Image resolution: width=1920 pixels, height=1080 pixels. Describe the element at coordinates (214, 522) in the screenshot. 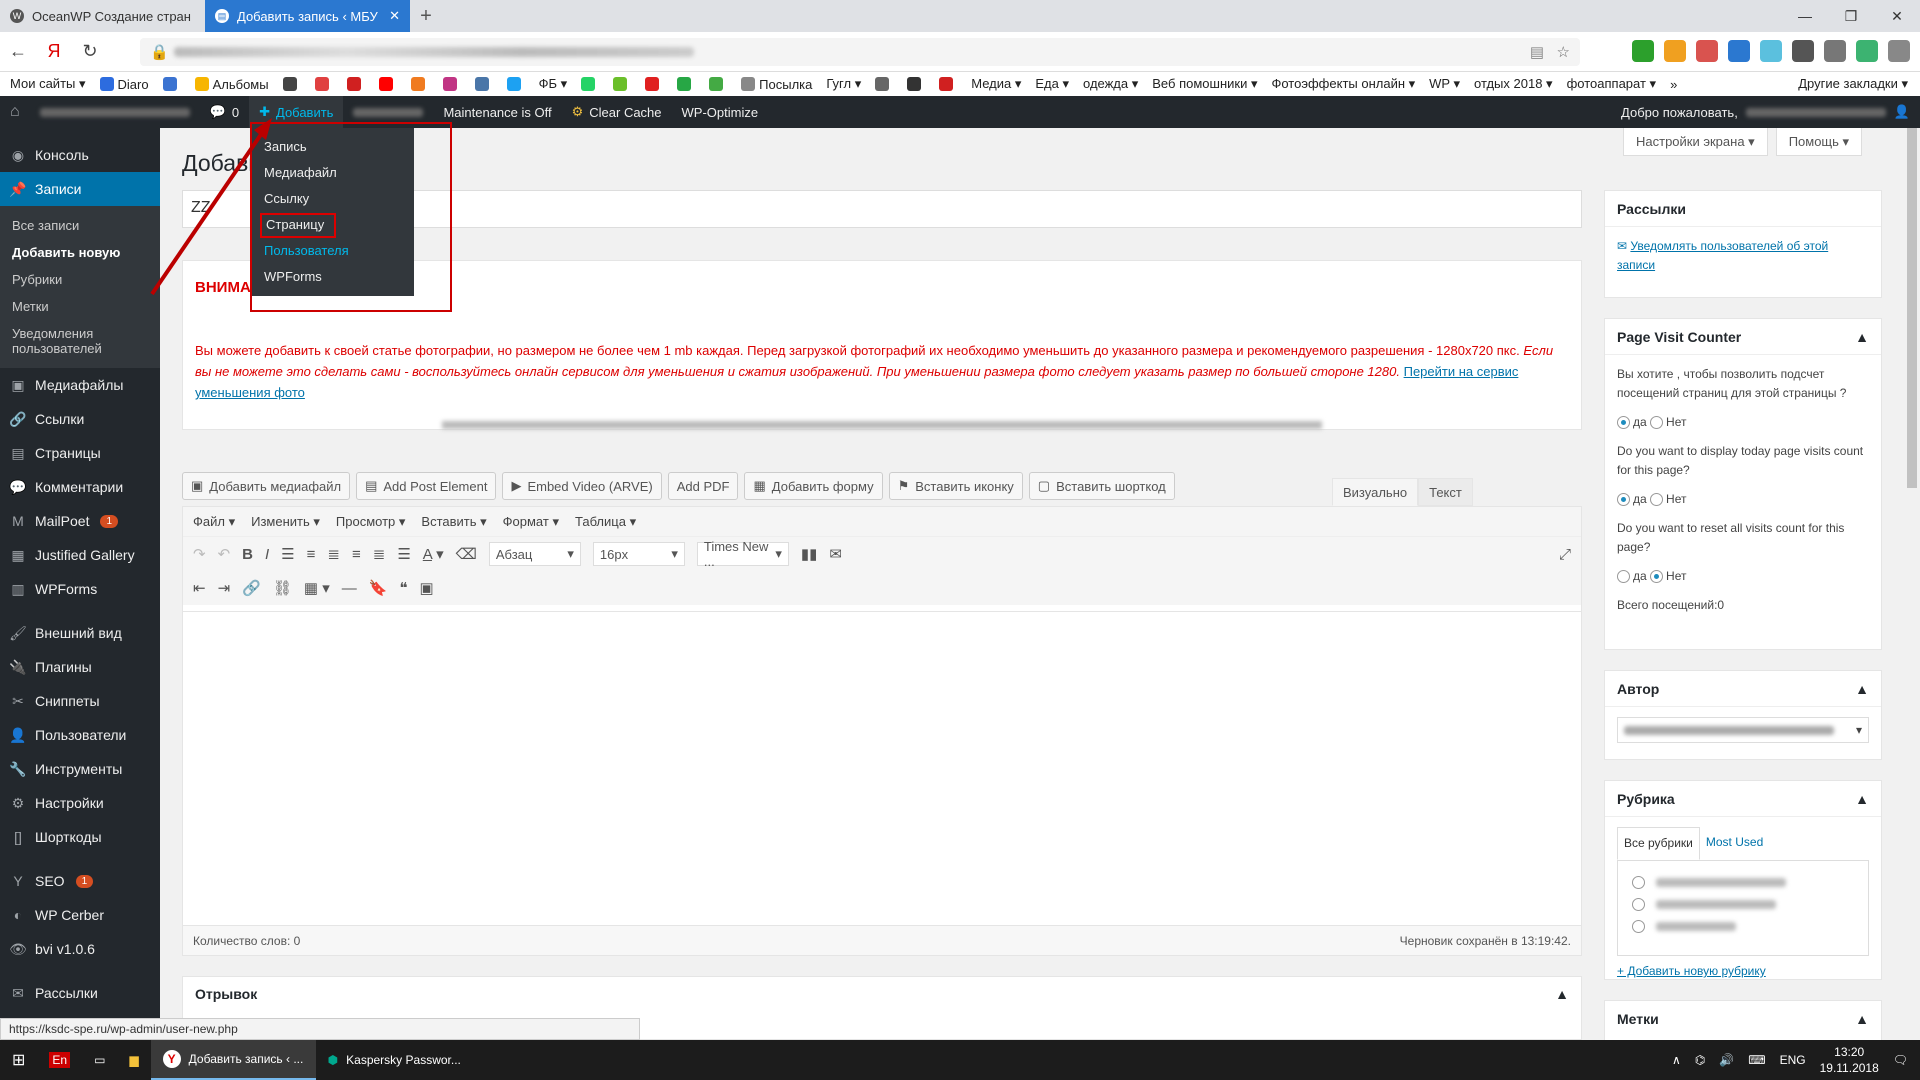

I see `editor-menu-item: Файл ▾` at that location.